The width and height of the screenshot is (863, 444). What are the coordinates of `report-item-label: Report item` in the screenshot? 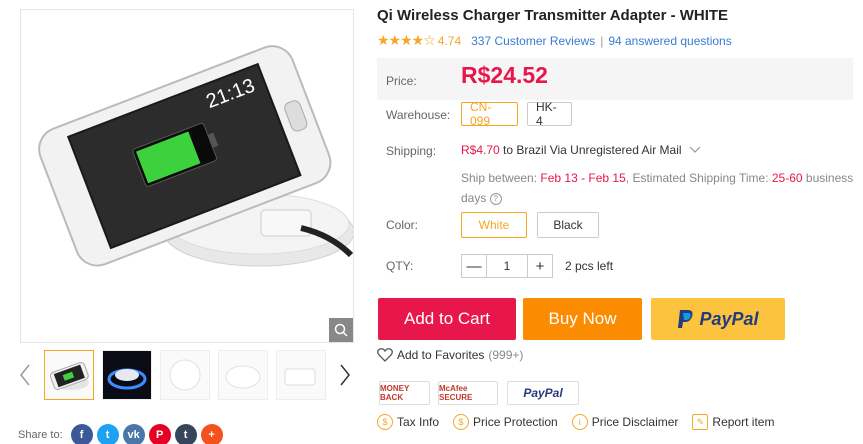 It's located at (743, 422).